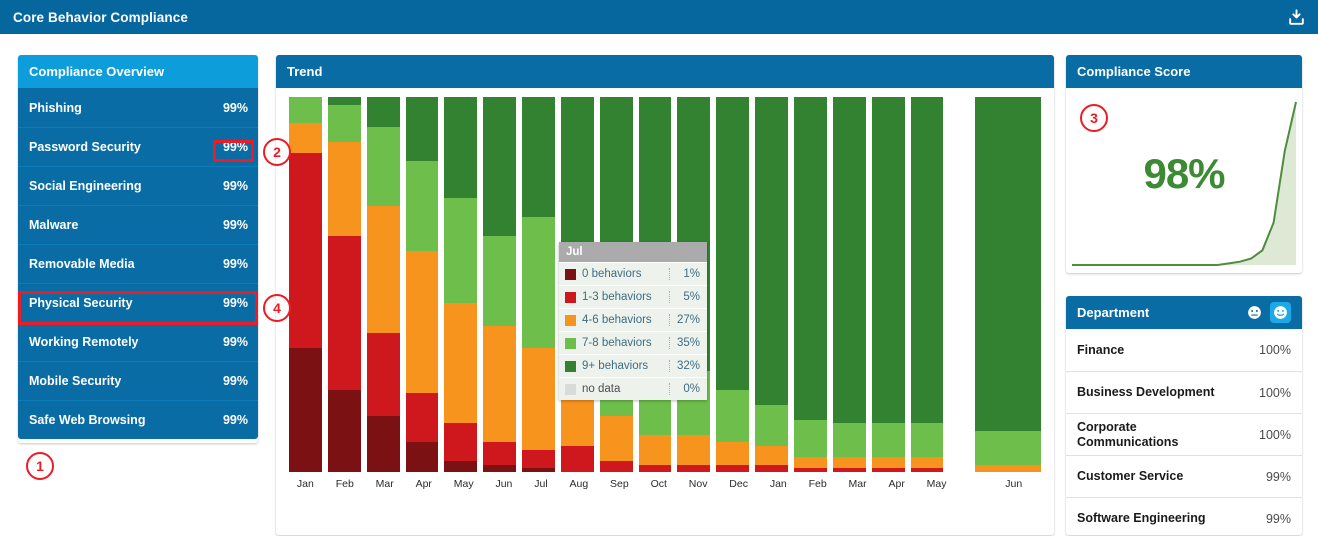  I want to click on page-title: Core Behavior Compliance, so click(100, 17).